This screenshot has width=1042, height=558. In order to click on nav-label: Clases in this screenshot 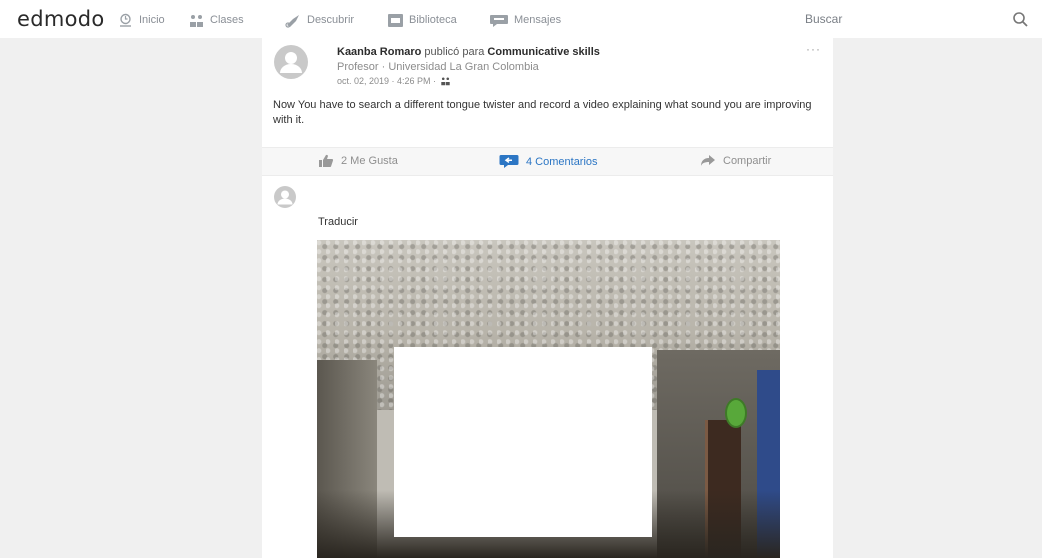, I will do `click(227, 20)`.